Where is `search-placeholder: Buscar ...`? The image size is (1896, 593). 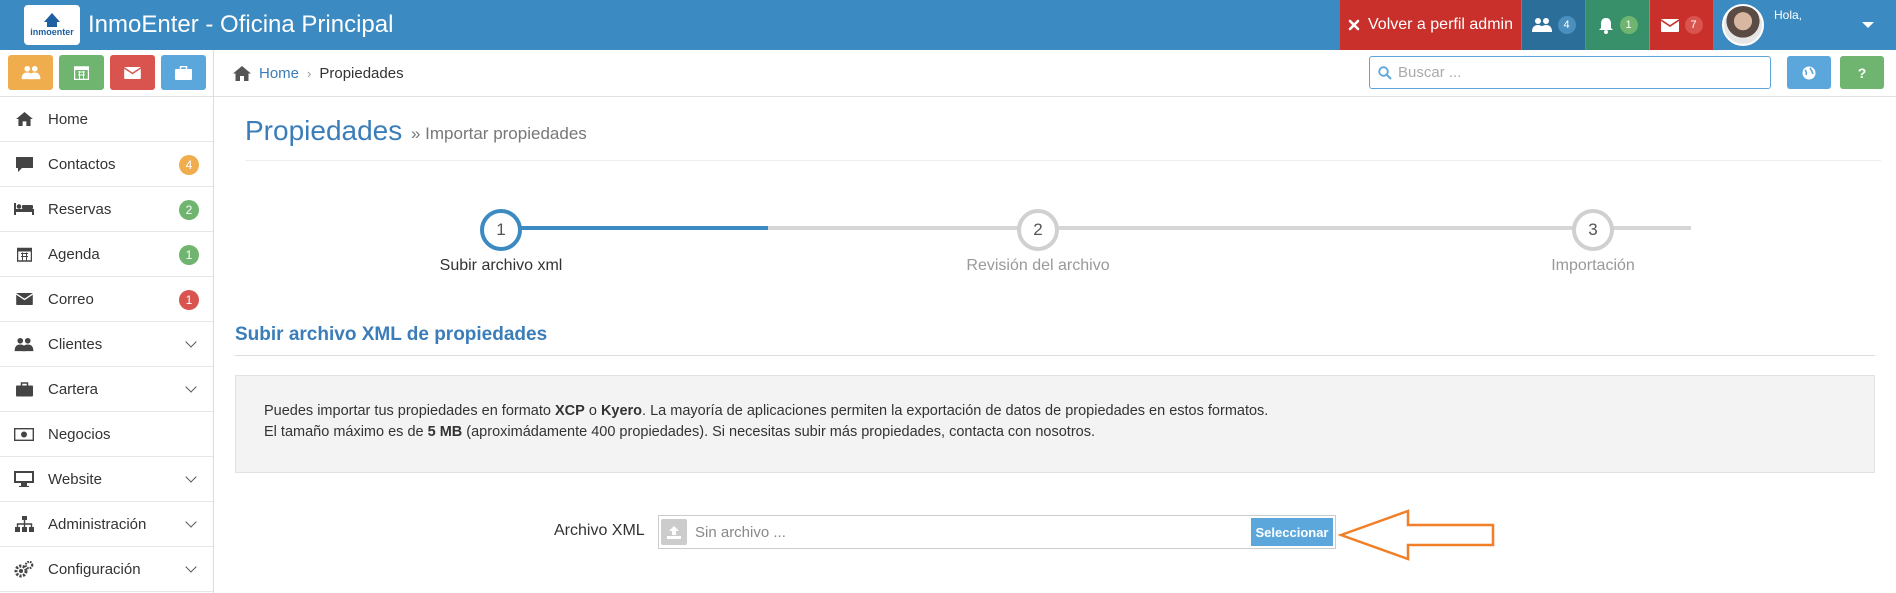
search-placeholder: Buscar ... is located at coordinates (1430, 72).